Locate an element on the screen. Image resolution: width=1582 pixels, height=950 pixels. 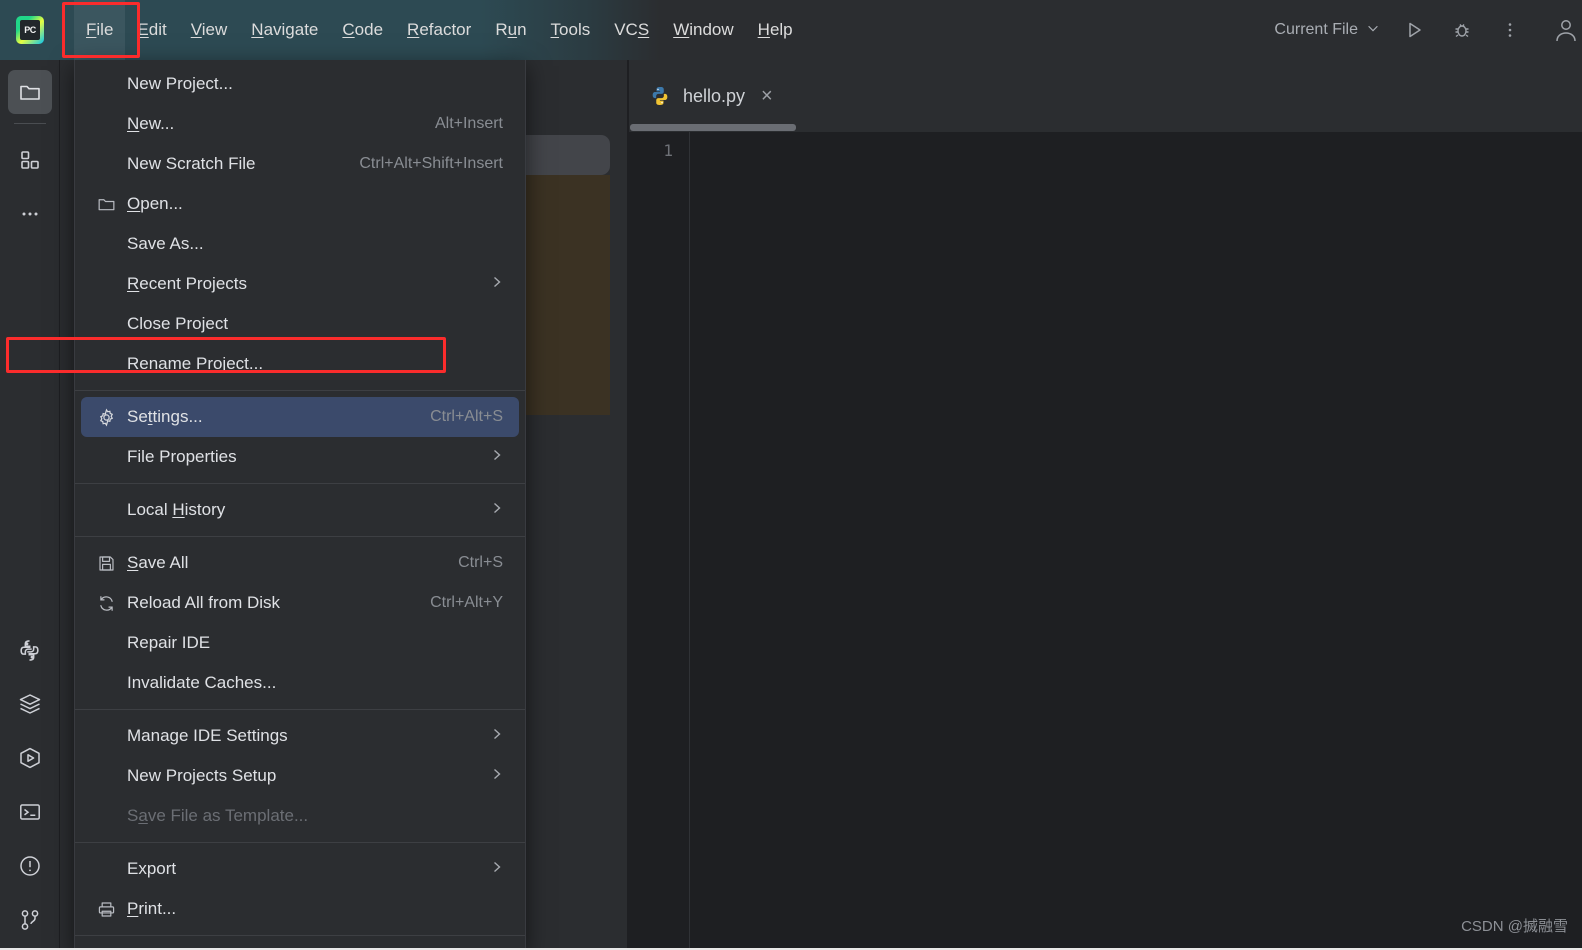
python-file-icon is located at coordinates (660, 96).